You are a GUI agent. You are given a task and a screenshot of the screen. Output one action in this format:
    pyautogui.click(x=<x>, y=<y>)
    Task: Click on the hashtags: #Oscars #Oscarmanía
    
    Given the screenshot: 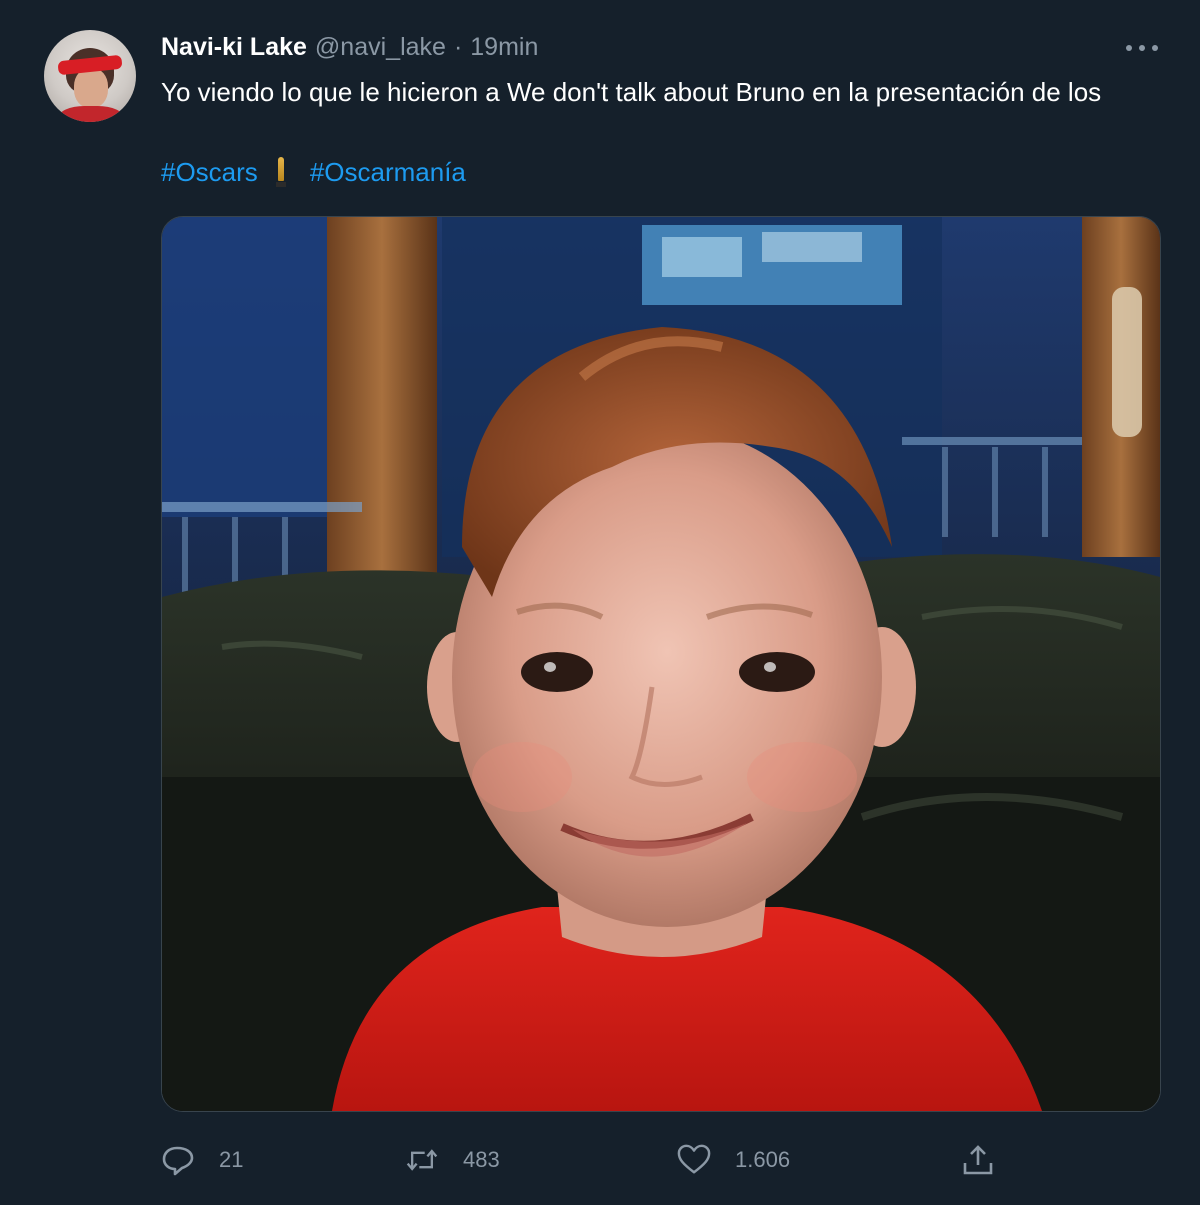 What is the action you would take?
    pyautogui.click(x=313, y=172)
    